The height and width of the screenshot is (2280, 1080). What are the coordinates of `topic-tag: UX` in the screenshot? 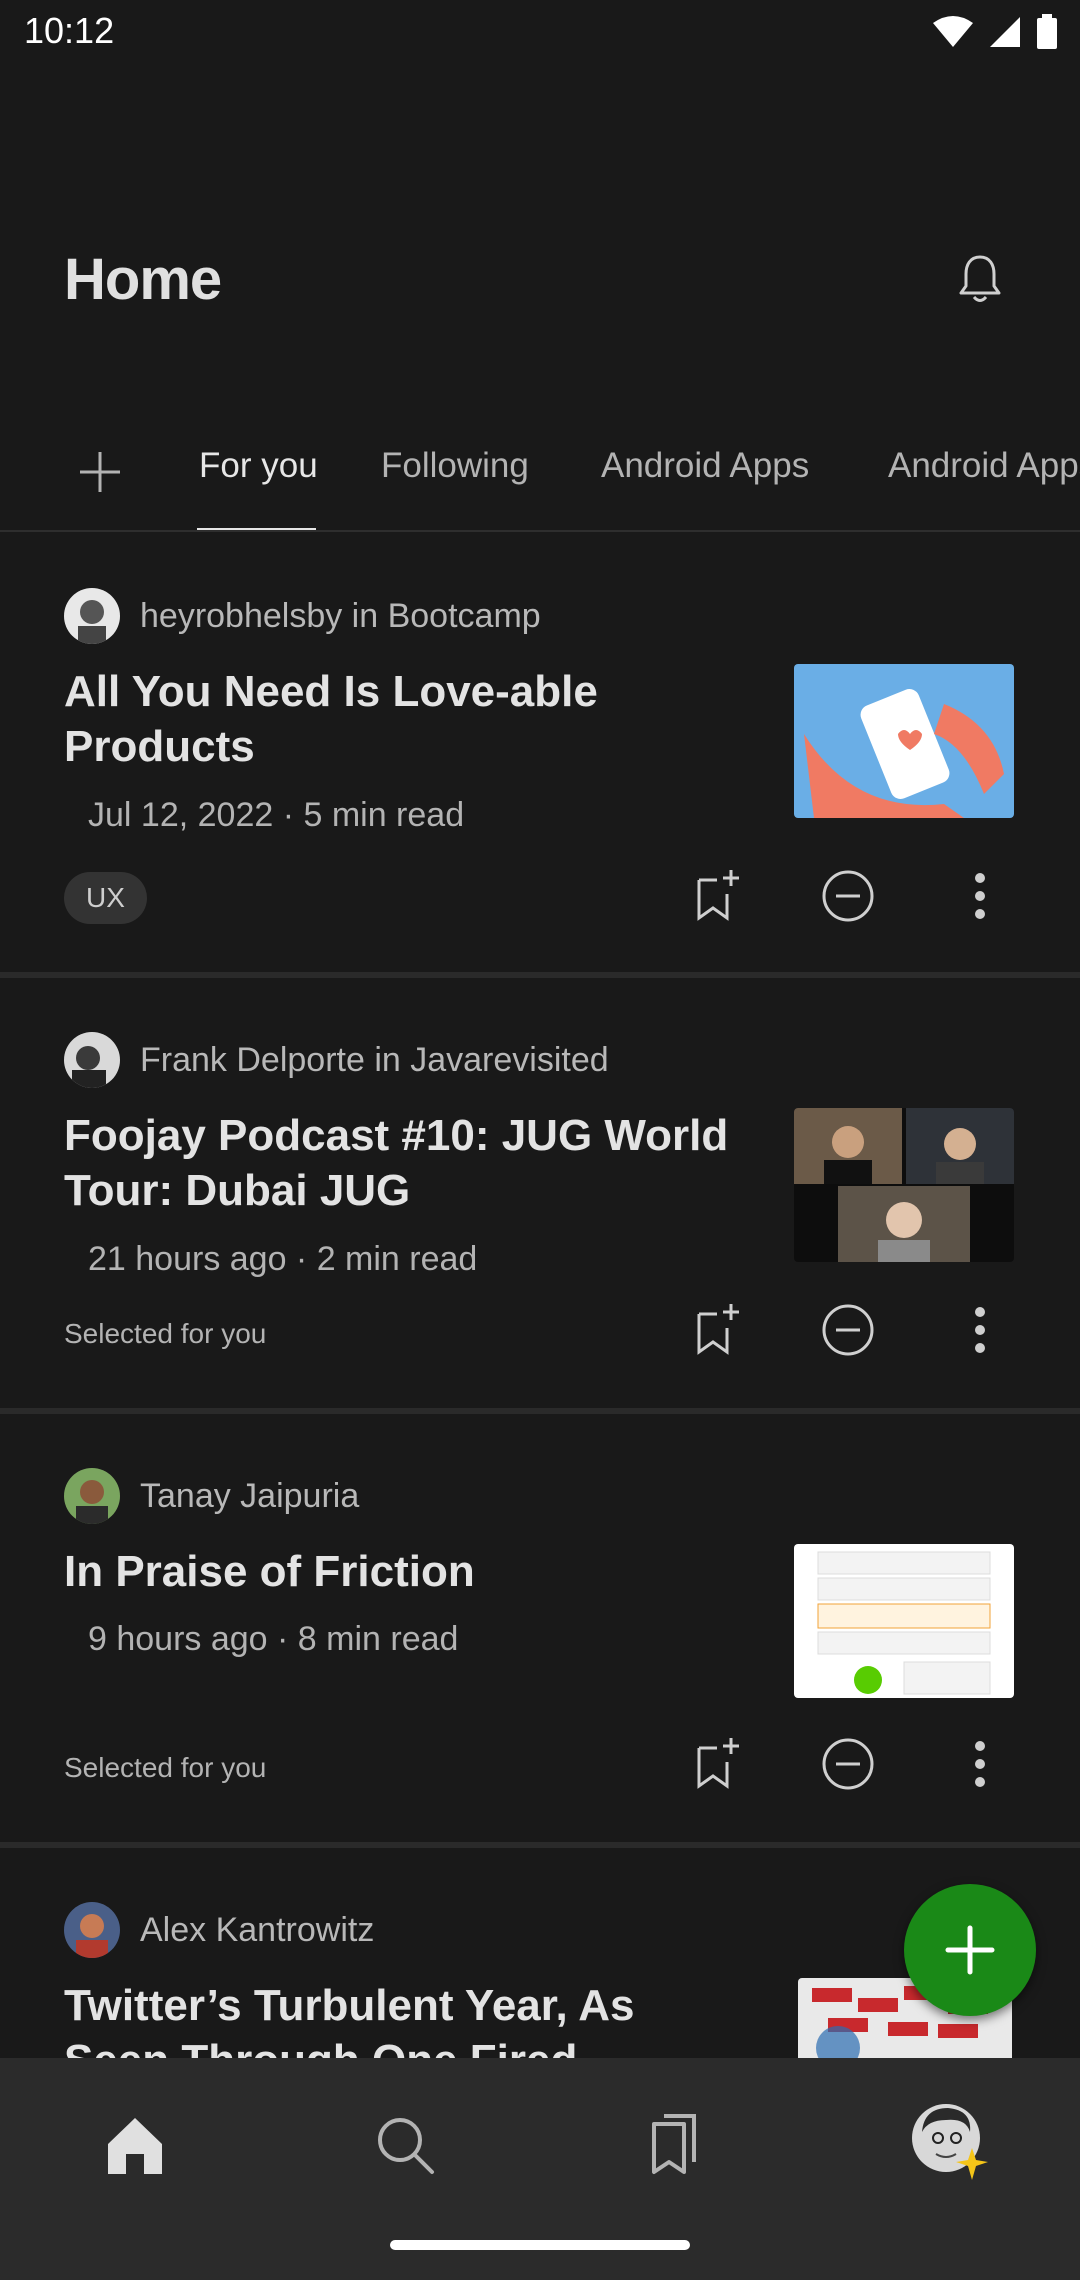 It's located at (105, 898).